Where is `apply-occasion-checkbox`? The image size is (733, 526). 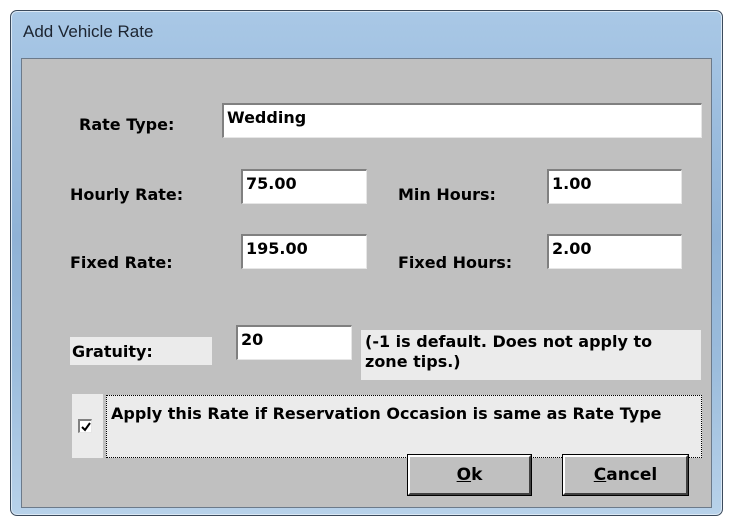
apply-occasion-checkbox is located at coordinates (85, 426).